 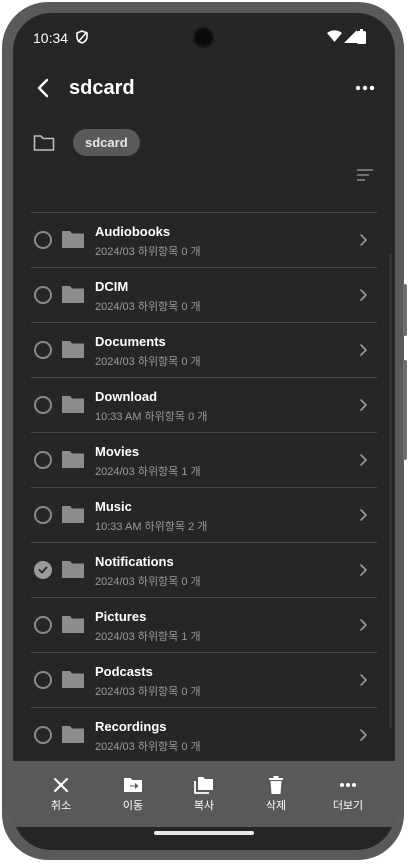 I want to click on delete-button: 삭제, so click(x=276, y=794).